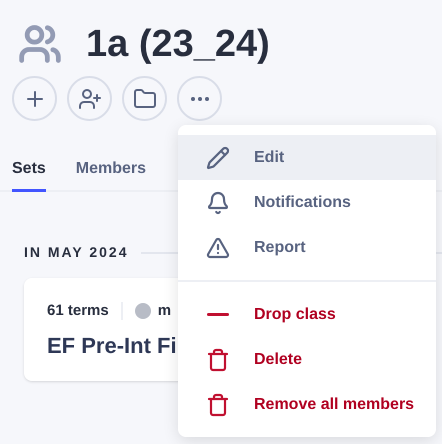  I want to click on add-person-icon, so click(90, 98).